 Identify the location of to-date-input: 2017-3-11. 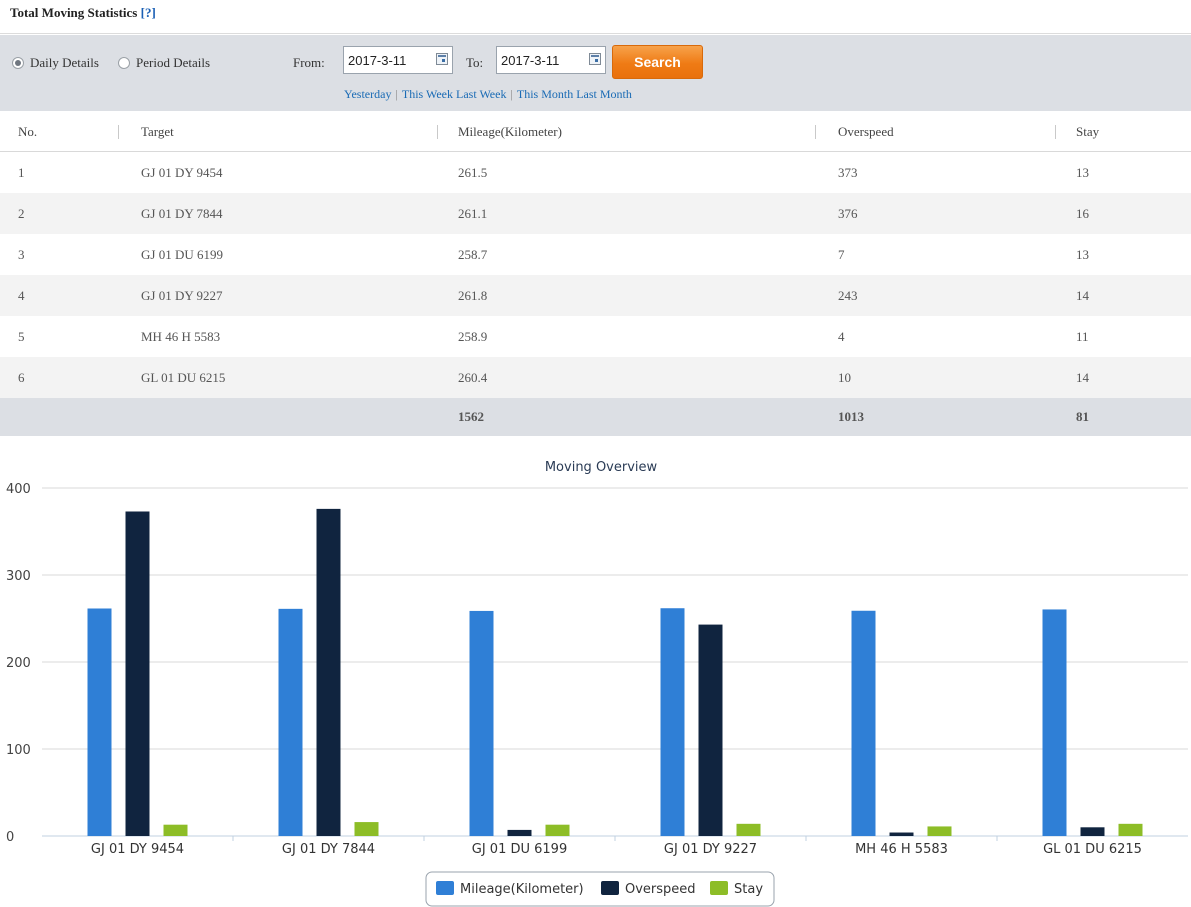
(551, 60).